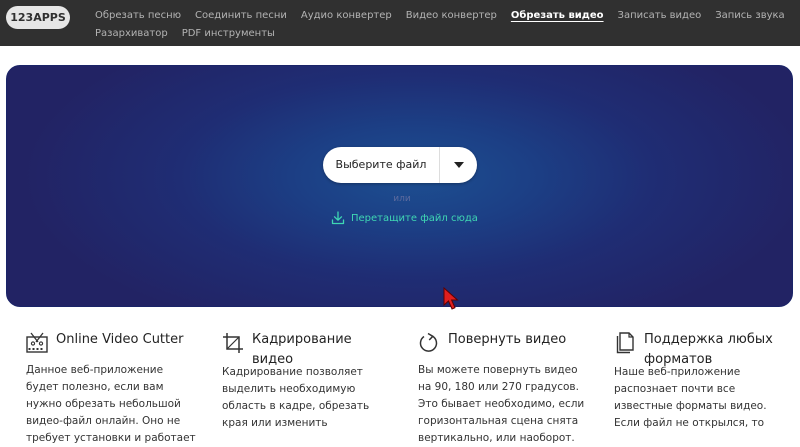  I want to click on files-icon, so click(625, 343).